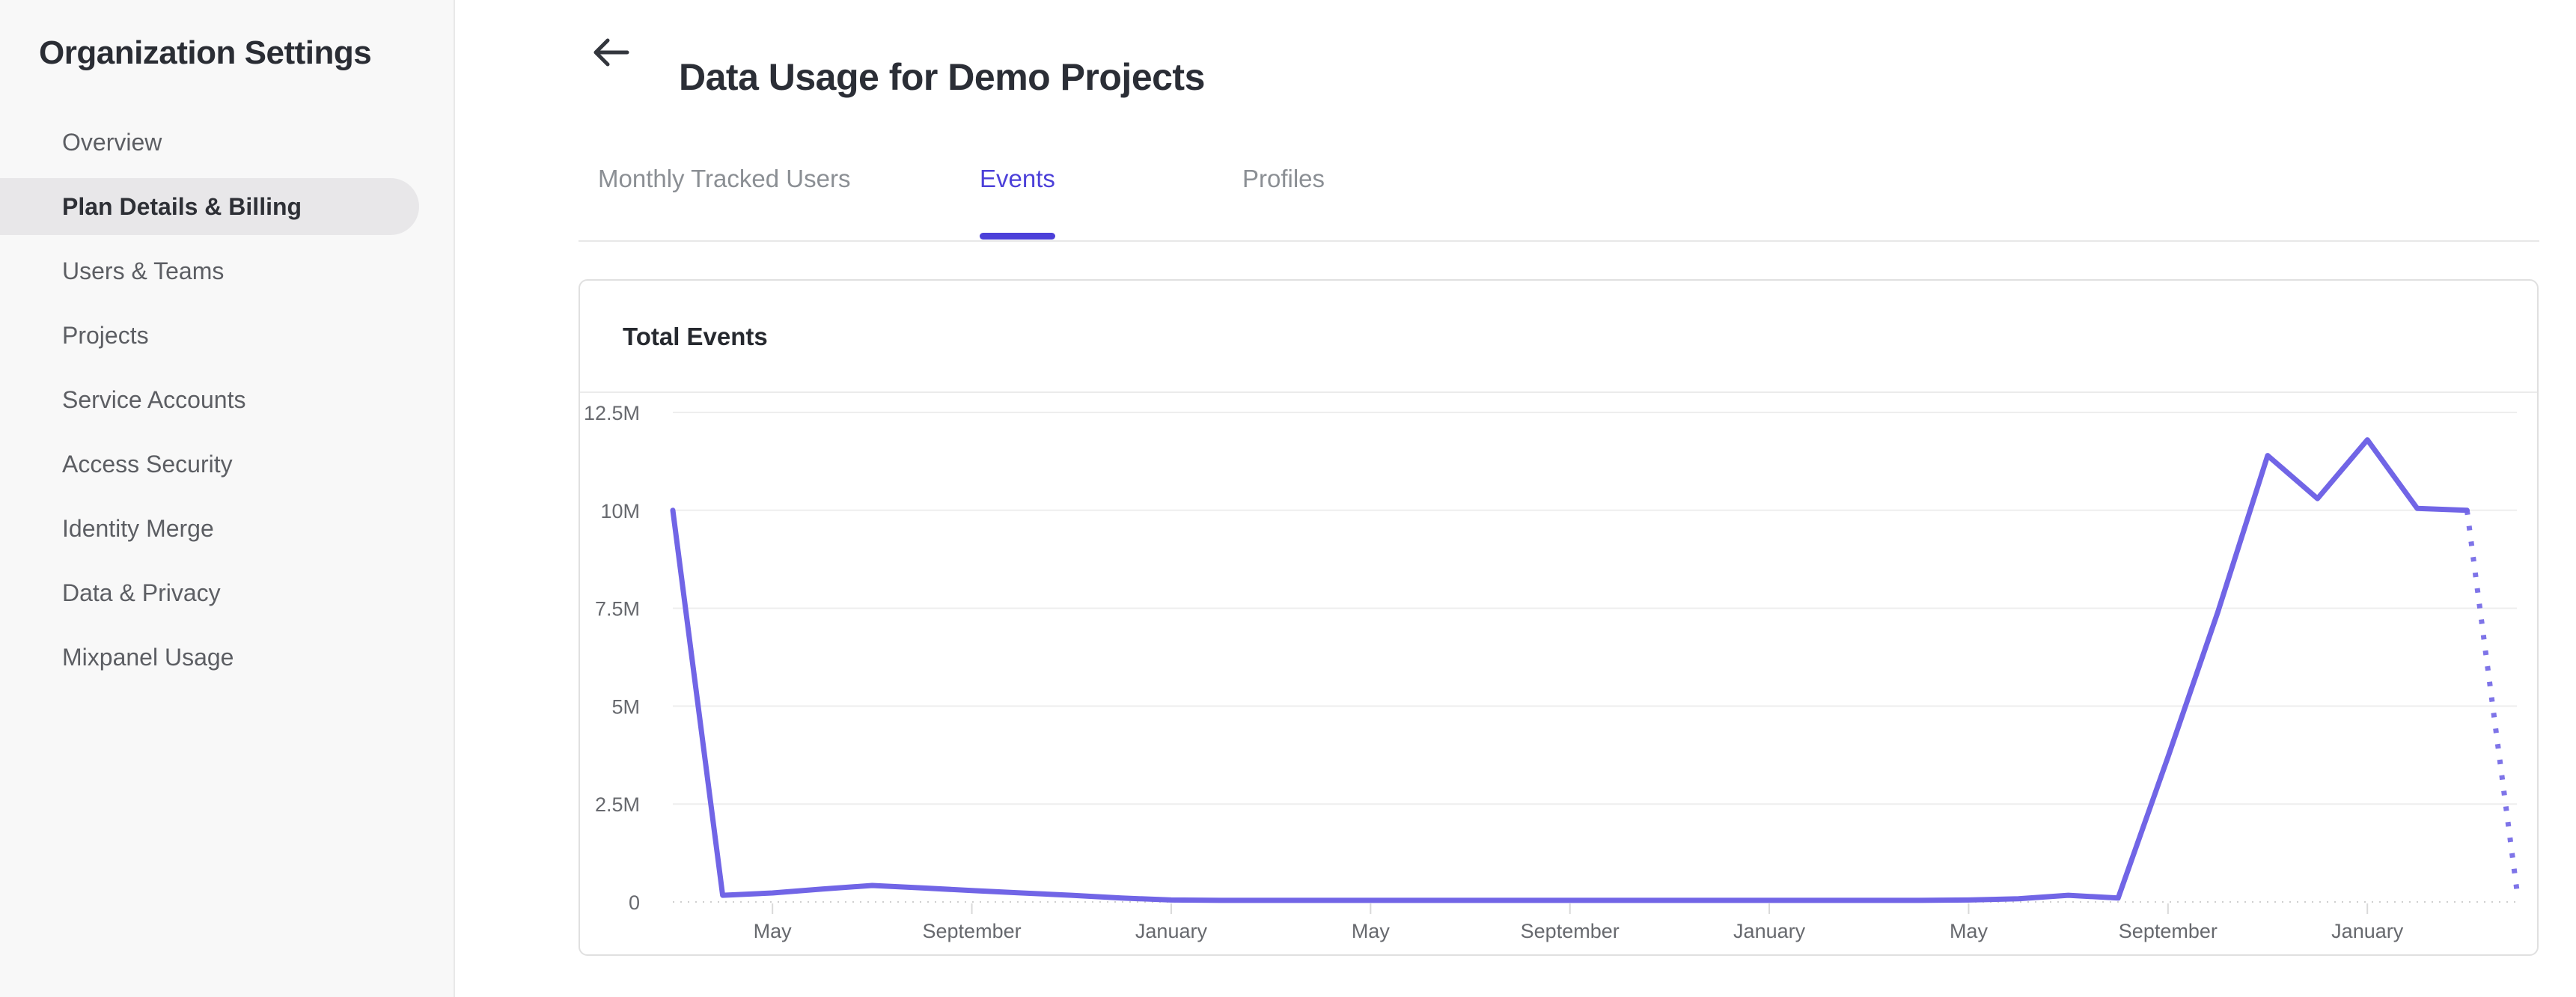 The width and height of the screenshot is (2576, 997). Describe the element at coordinates (227, 142) in the screenshot. I see `sidebar-item-overview: Overview` at that location.